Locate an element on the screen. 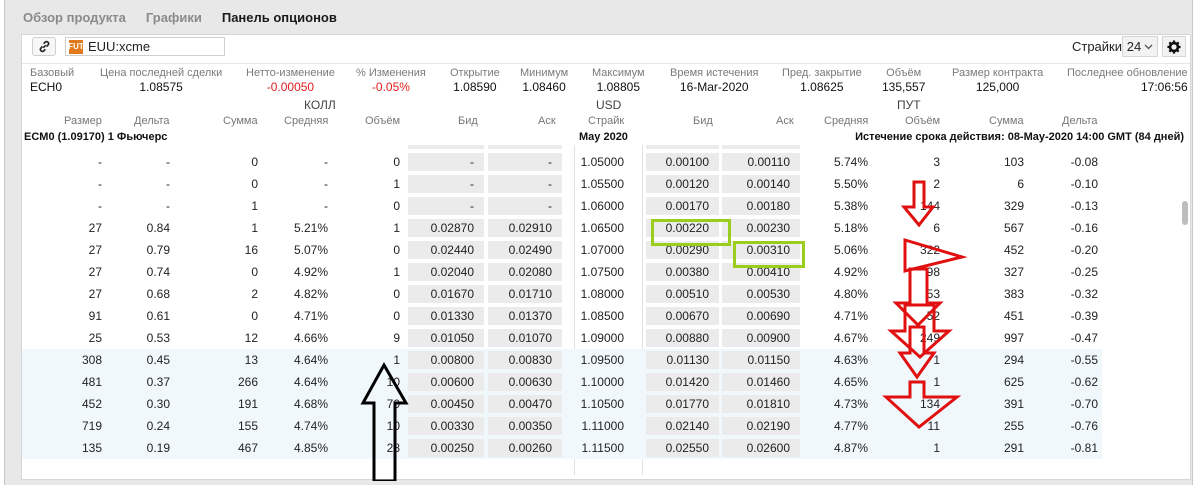 Image resolution: width=1200 pixels, height=485 pixels. cell-strike: 1.09000 is located at coordinates (602, 338).